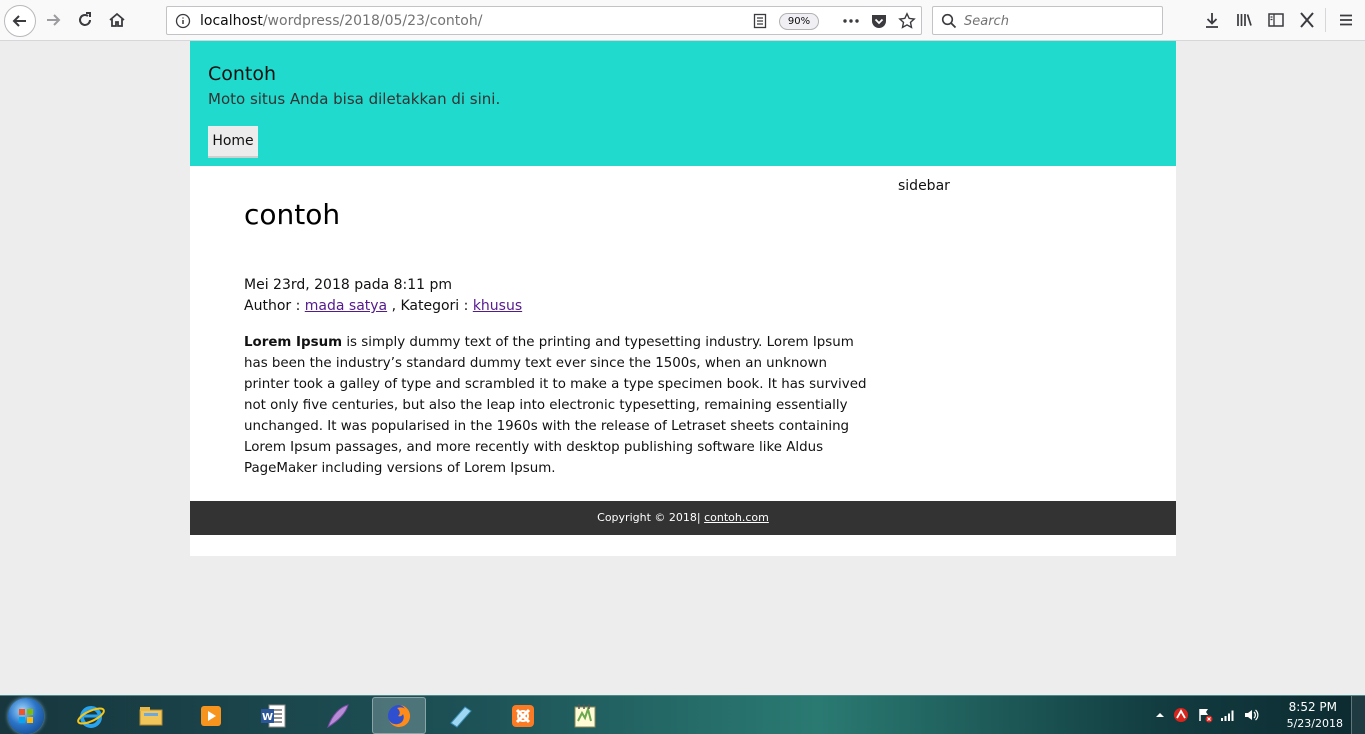 Image resolution: width=1365 pixels, height=734 pixels. I want to click on post-date: Mei 23rd, 2018 pada 8:11 pm, so click(348, 285).